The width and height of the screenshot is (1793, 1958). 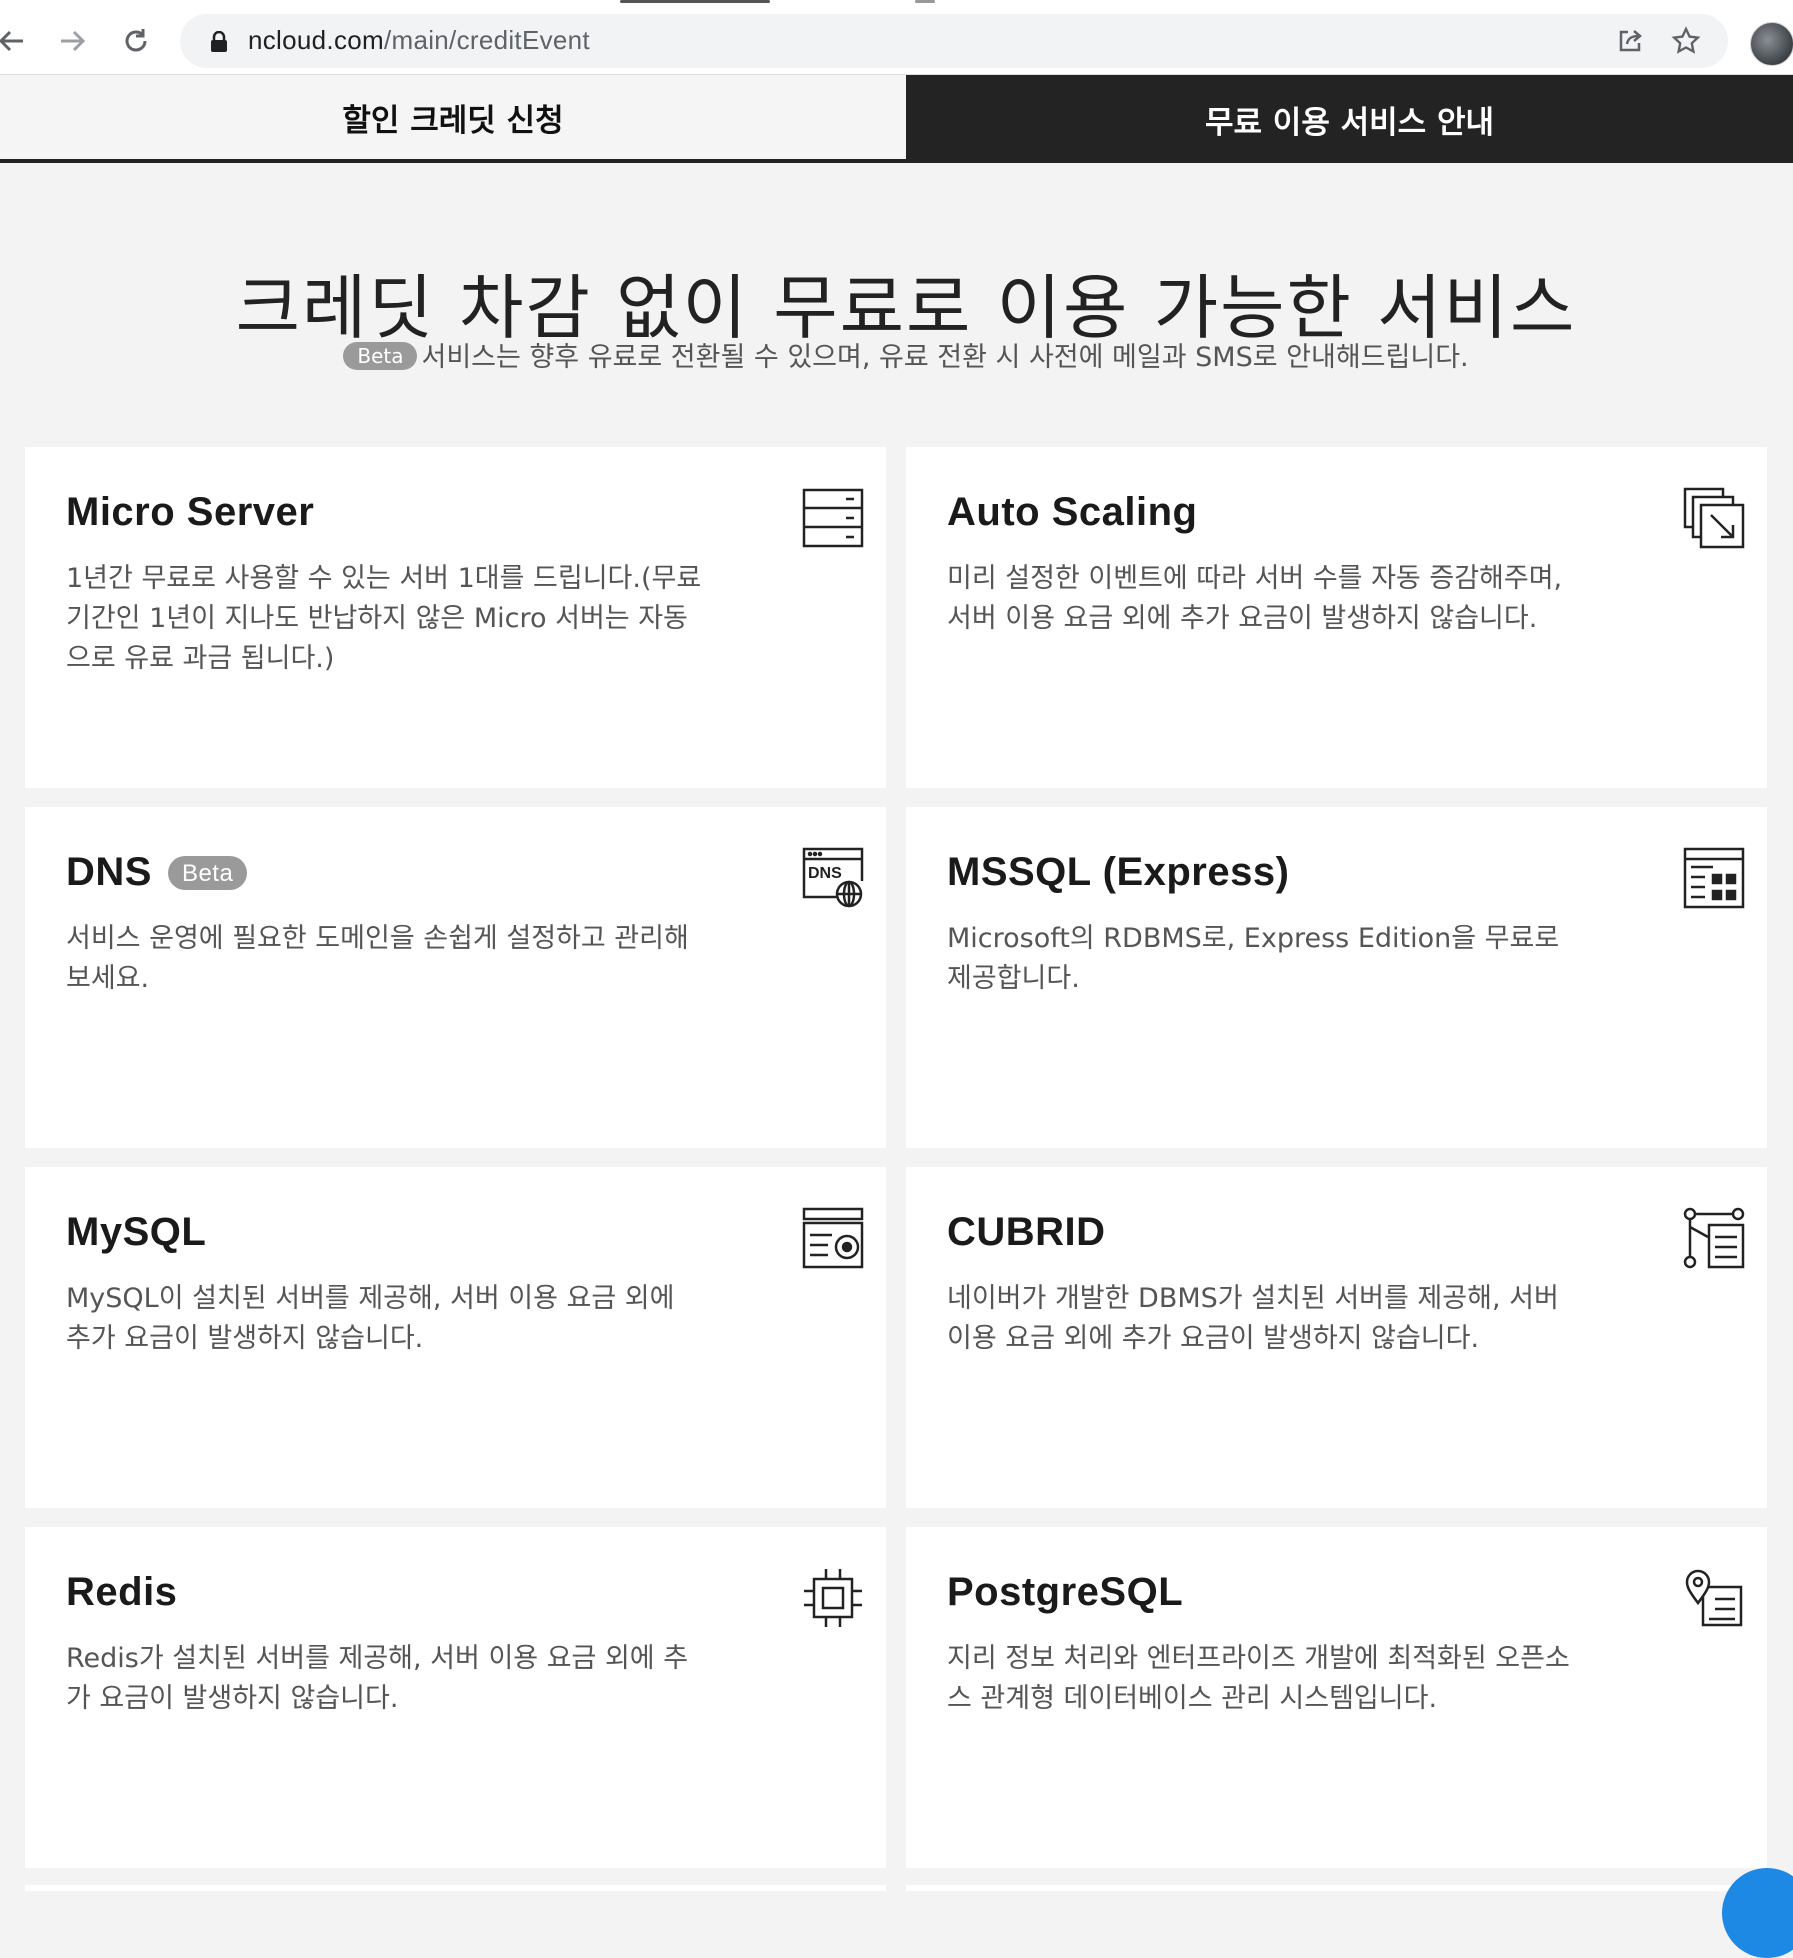 I want to click on chat-button, so click(x=1757, y=1913).